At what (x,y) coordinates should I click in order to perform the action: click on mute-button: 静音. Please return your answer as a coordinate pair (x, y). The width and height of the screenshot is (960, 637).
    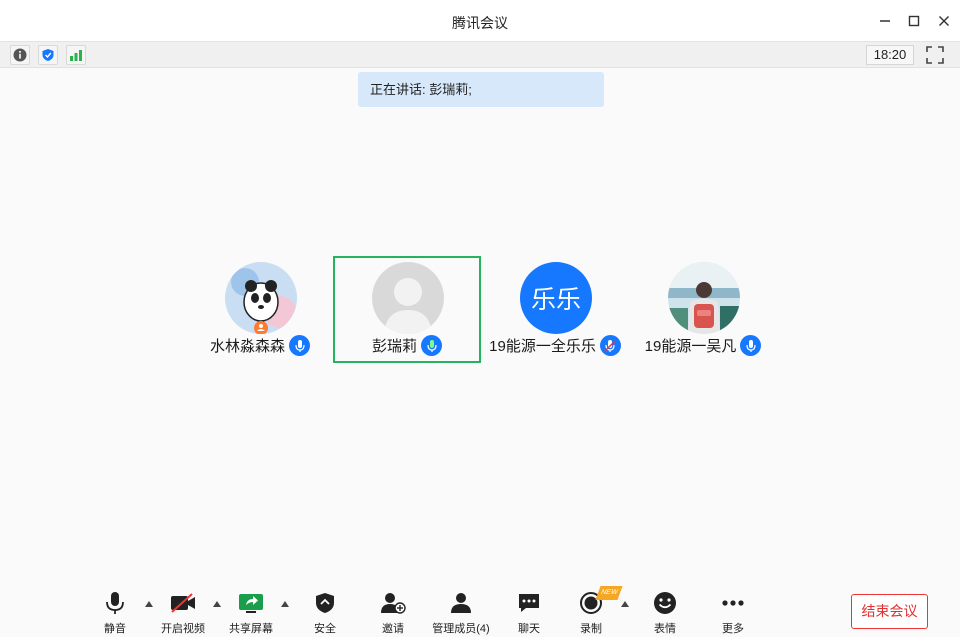
    Looking at the image, I should click on (115, 613).